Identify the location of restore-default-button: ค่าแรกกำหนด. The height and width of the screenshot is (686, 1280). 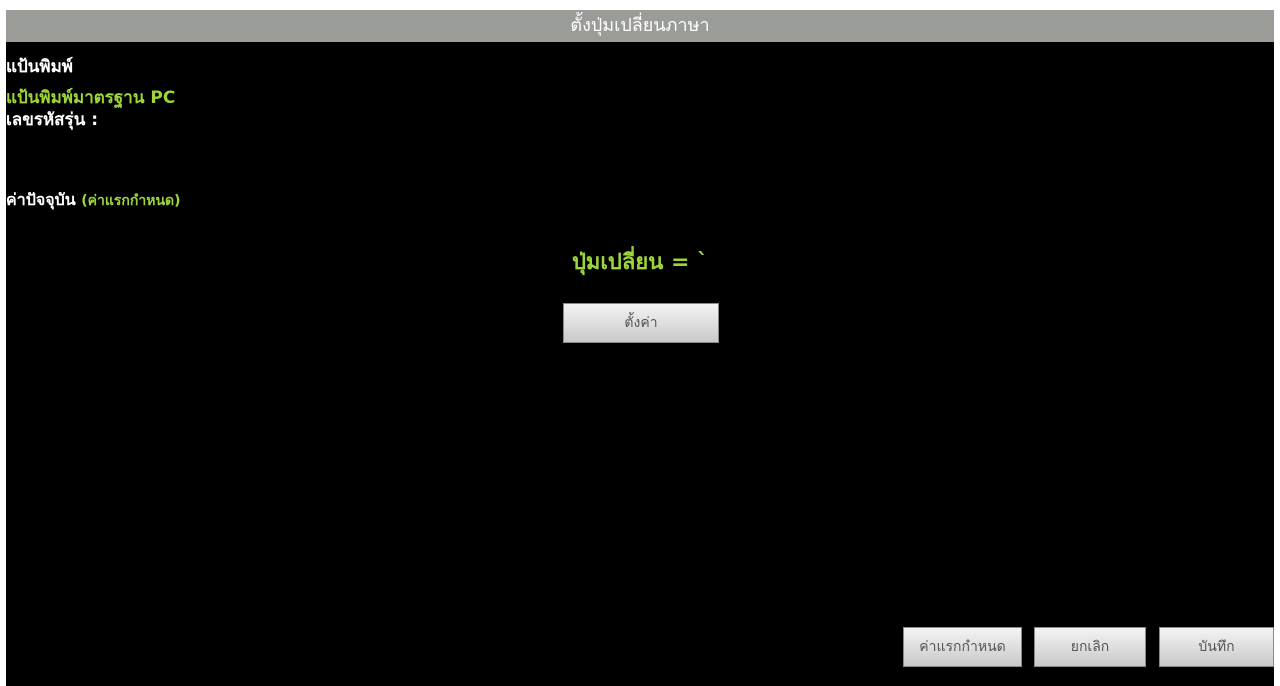
(962, 647).